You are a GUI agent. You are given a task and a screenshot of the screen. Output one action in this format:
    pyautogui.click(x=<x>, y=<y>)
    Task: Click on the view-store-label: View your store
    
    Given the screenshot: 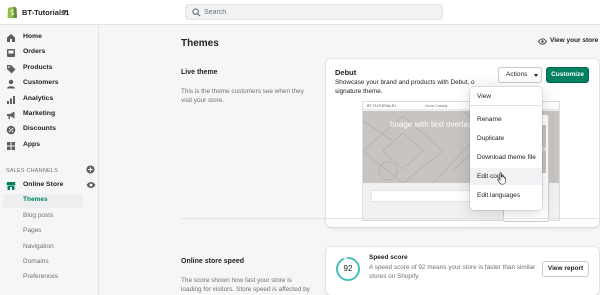 What is the action you would take?
    pyautogui.click(x=574, y=40)
    